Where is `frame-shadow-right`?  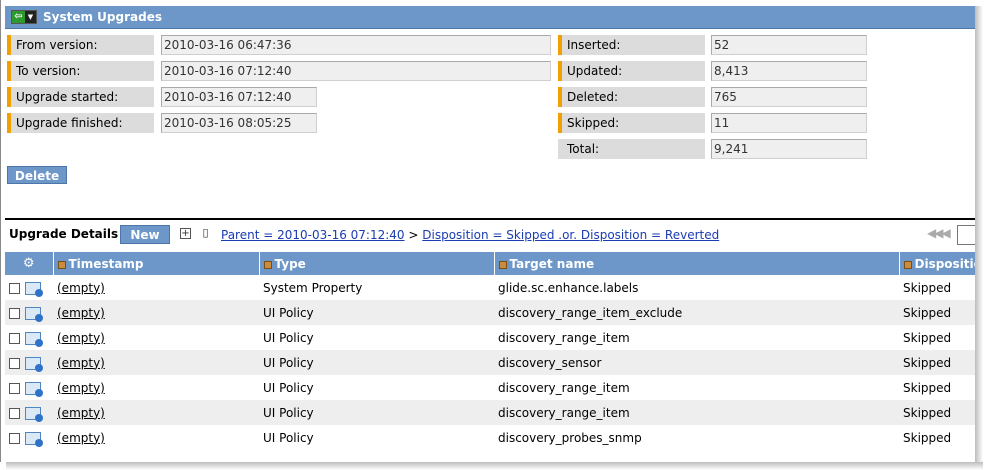
frame-shadow-right is located at coordinates (979, 234).